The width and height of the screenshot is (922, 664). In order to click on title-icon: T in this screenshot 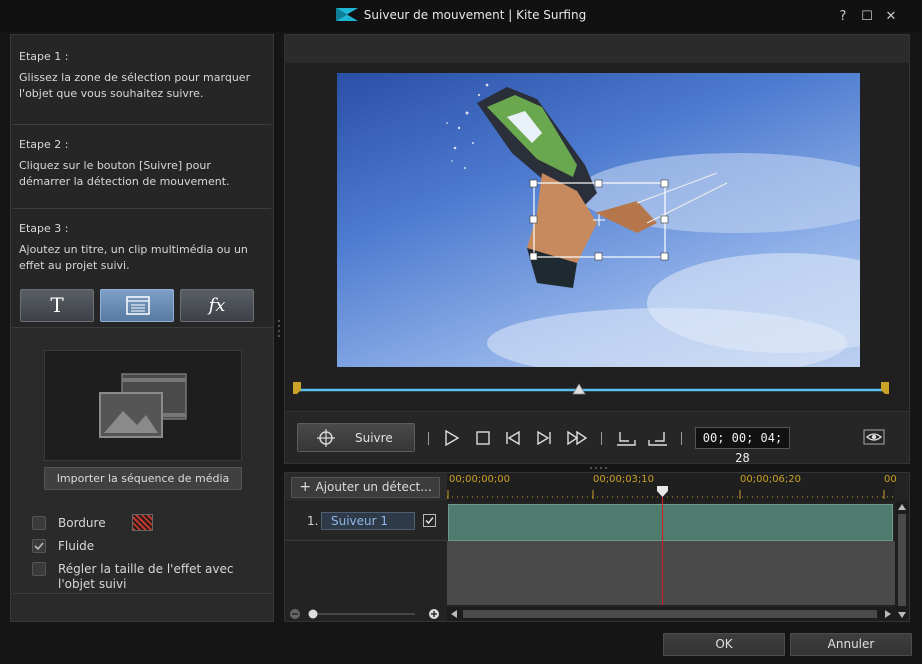, I will do `click(57, 305)`.